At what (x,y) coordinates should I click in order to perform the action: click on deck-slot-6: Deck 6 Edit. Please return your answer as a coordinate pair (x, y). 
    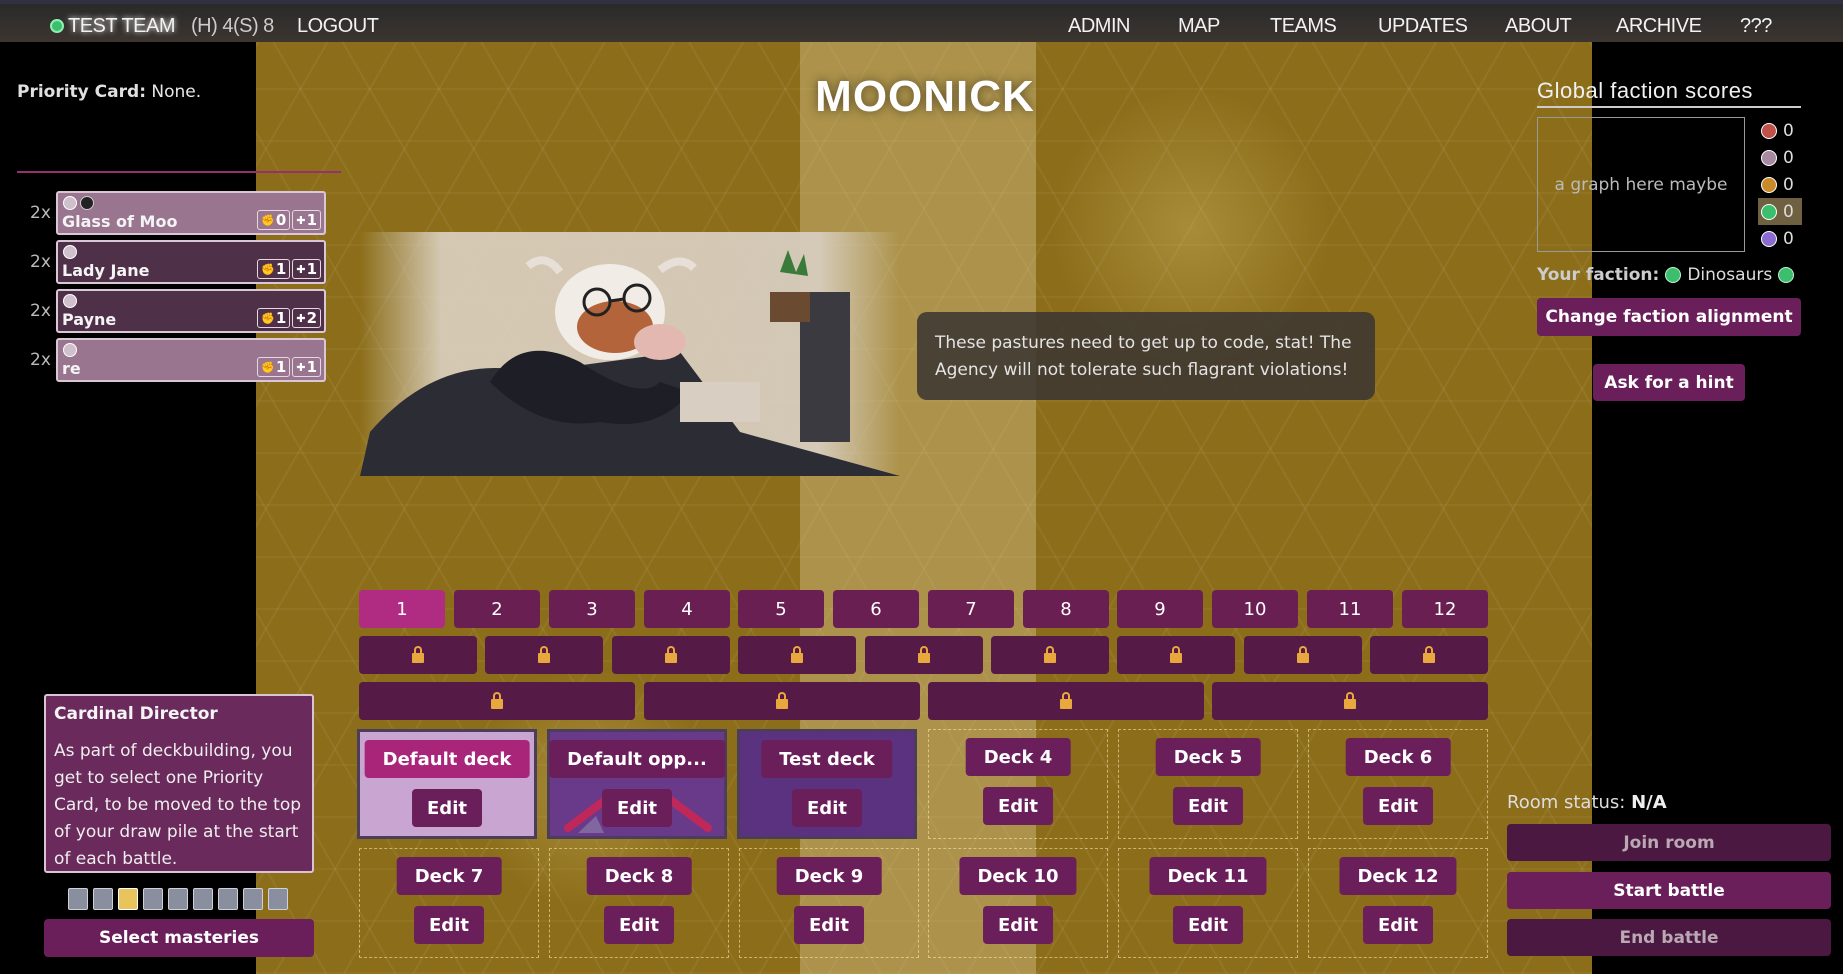
    Looking at the image, I should click on (1398, 784).